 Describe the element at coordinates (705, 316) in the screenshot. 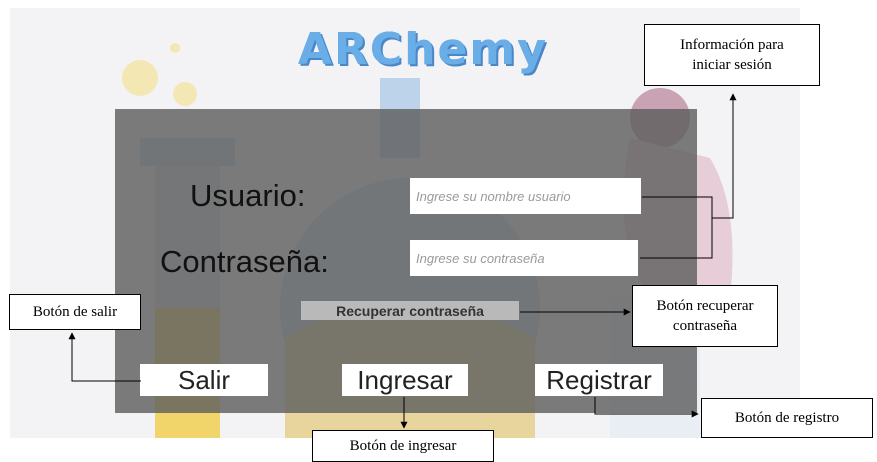

I see `annotation-recover-button: Botón recuperar contraseña` at that location.